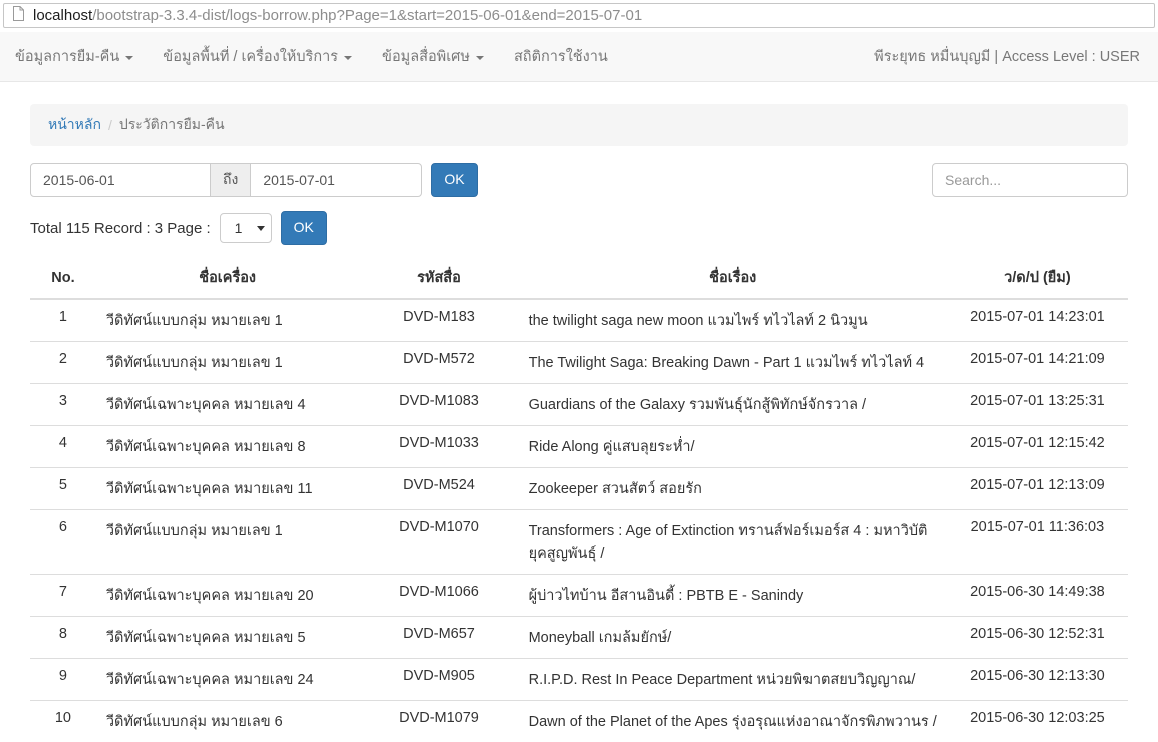  I want to click on row-number: 6, so click(63, 542).